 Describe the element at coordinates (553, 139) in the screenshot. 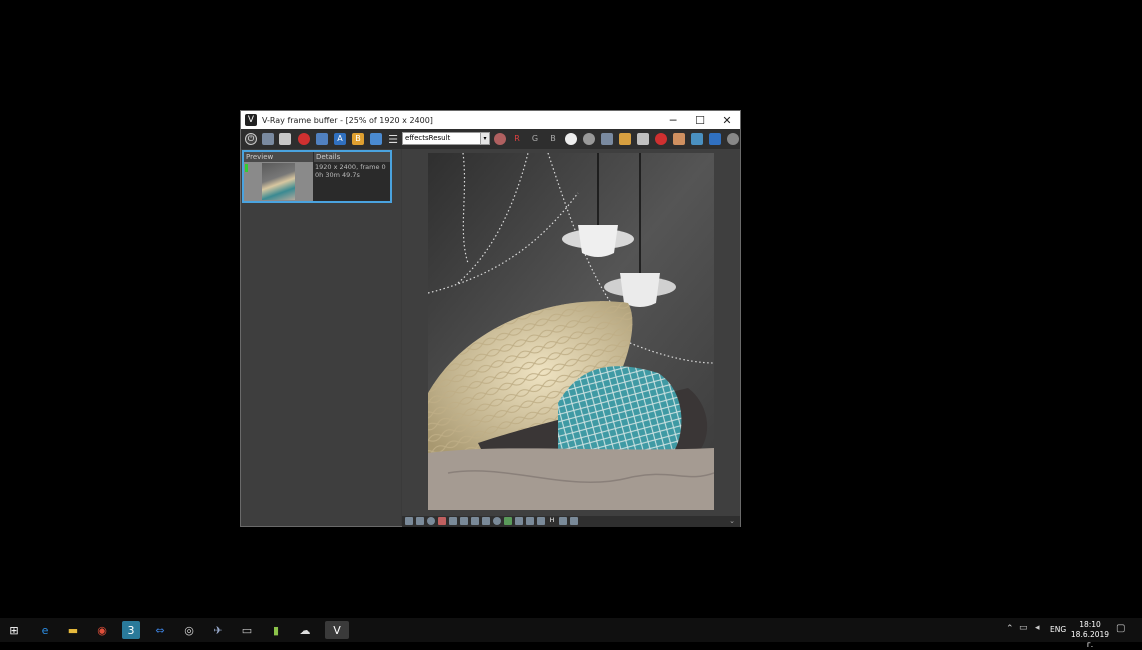

I see `blue-channel-button: B` at that location.